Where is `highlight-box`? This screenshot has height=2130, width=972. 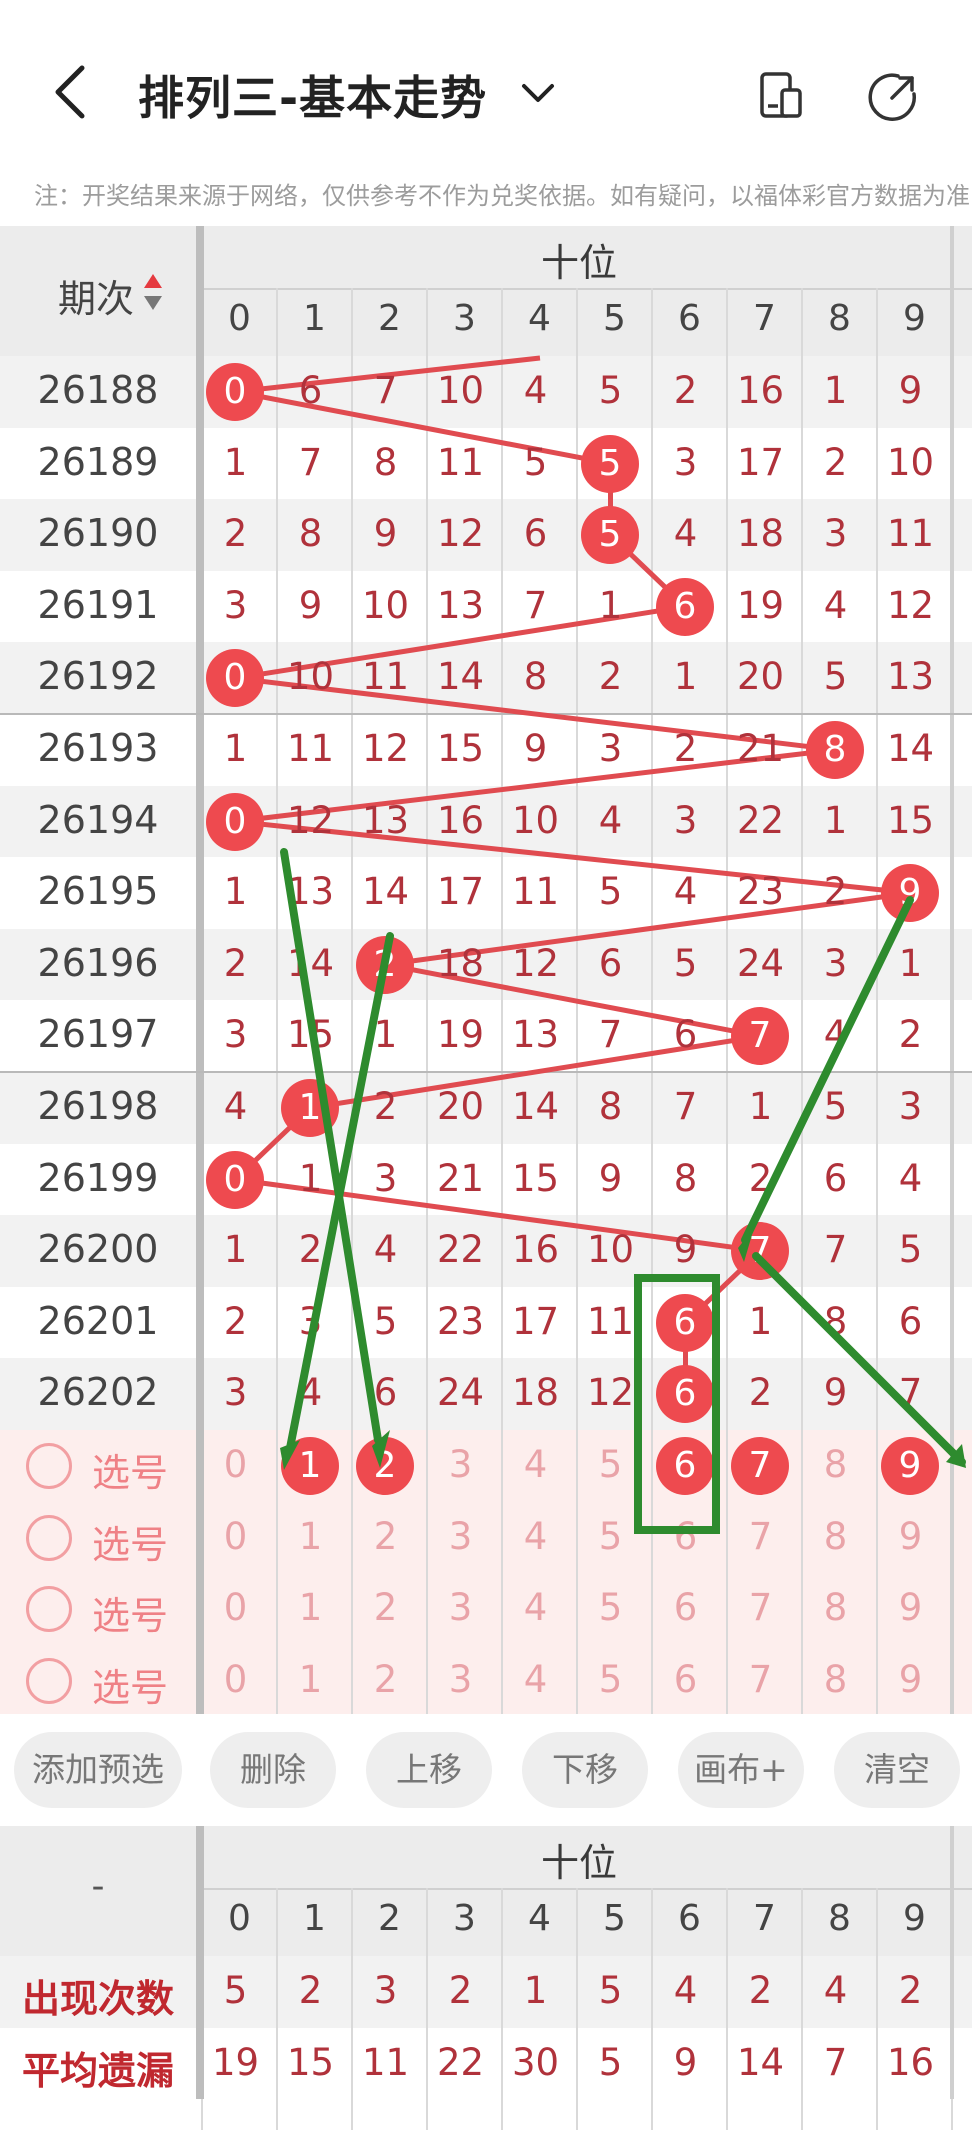
highlight-box is located at coordinates (677, 1404).